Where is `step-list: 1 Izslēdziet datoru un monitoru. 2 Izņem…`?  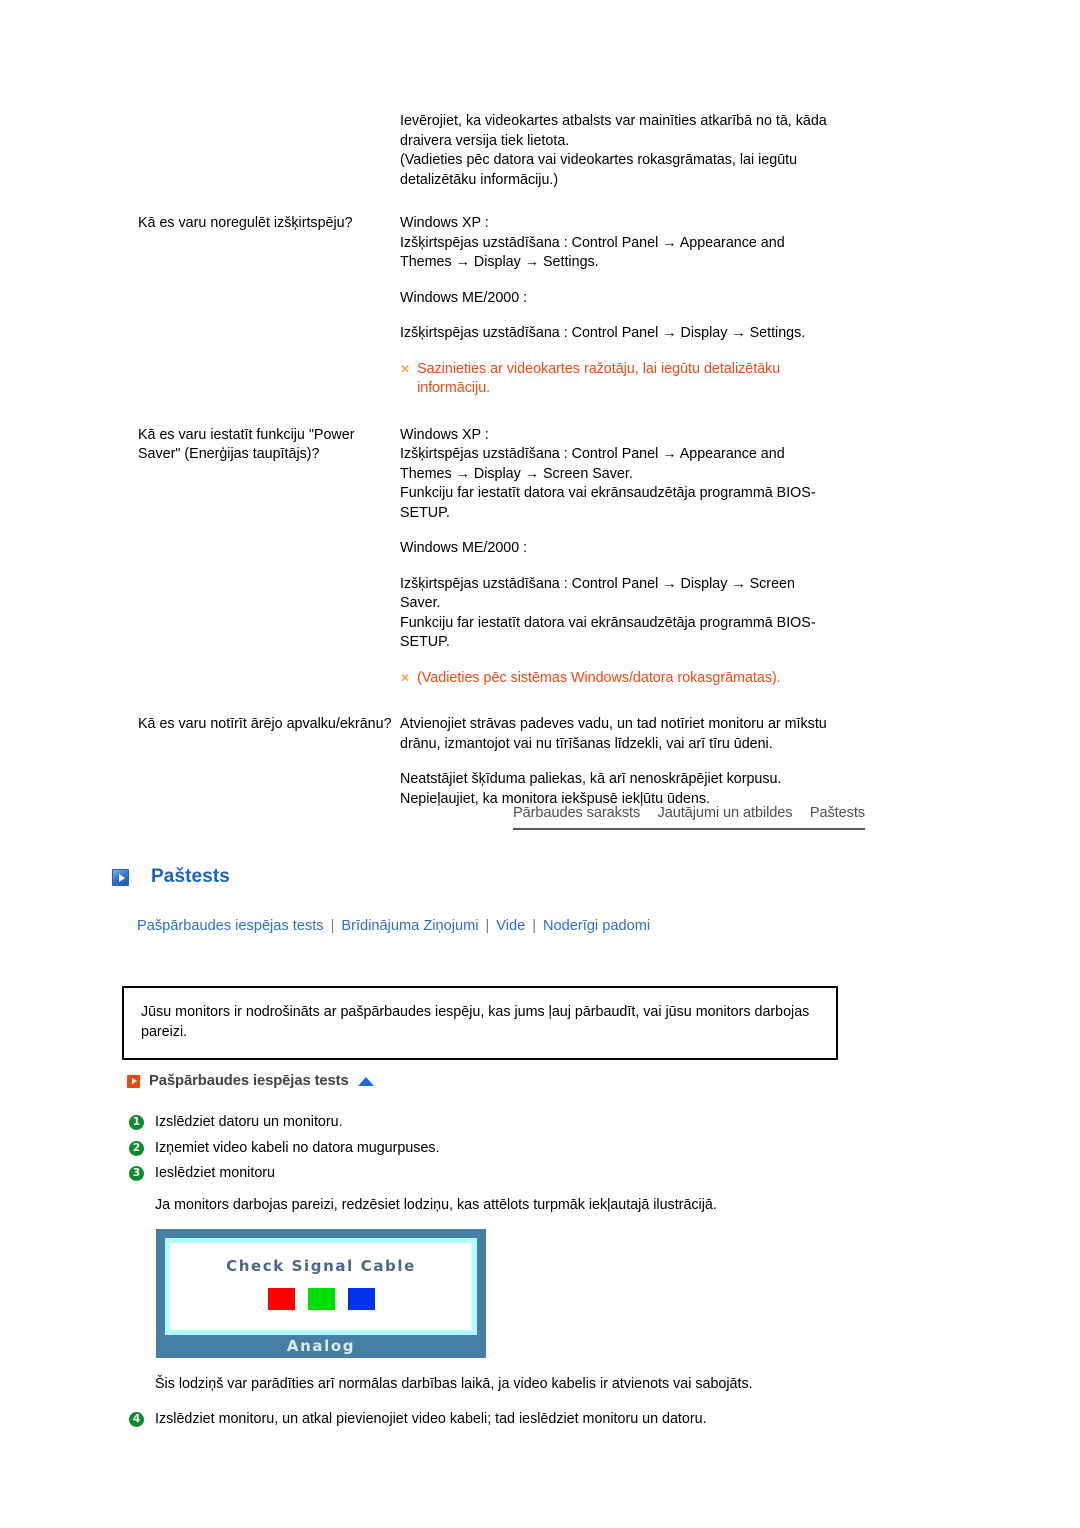
step-list: 1 Izslēdziet datoru un monitoru. 2 Izņem… is located at coordinates (509, 1164).